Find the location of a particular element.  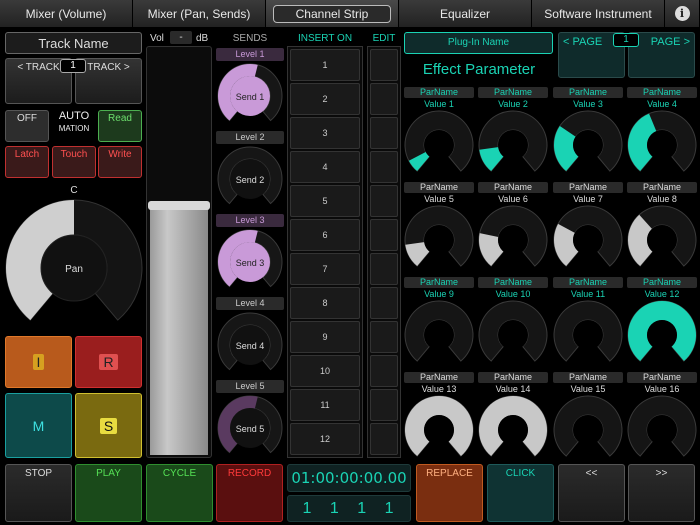

forward-button: >> is located at coordinates (661, 493).